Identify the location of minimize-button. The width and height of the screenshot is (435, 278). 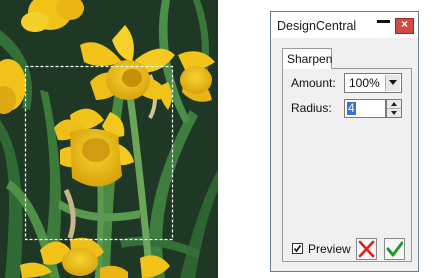
(383, 26).